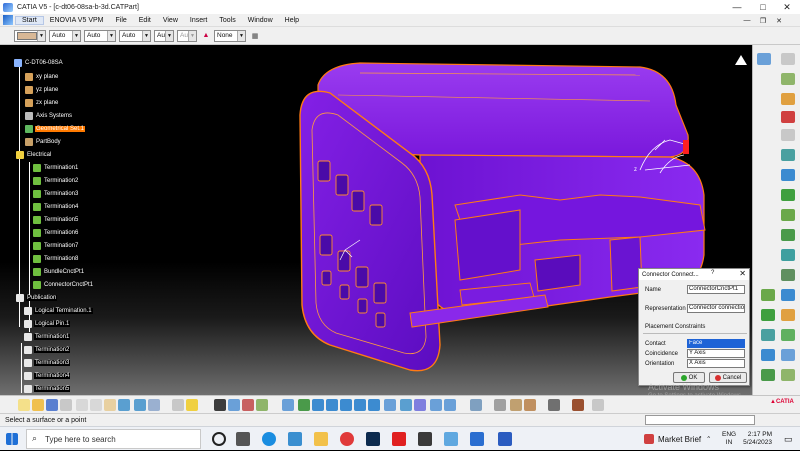 The image size is (800, 451). Describe the element at coordinates (248, 405) in the screenshot. I see `constraint-icon` at that location.